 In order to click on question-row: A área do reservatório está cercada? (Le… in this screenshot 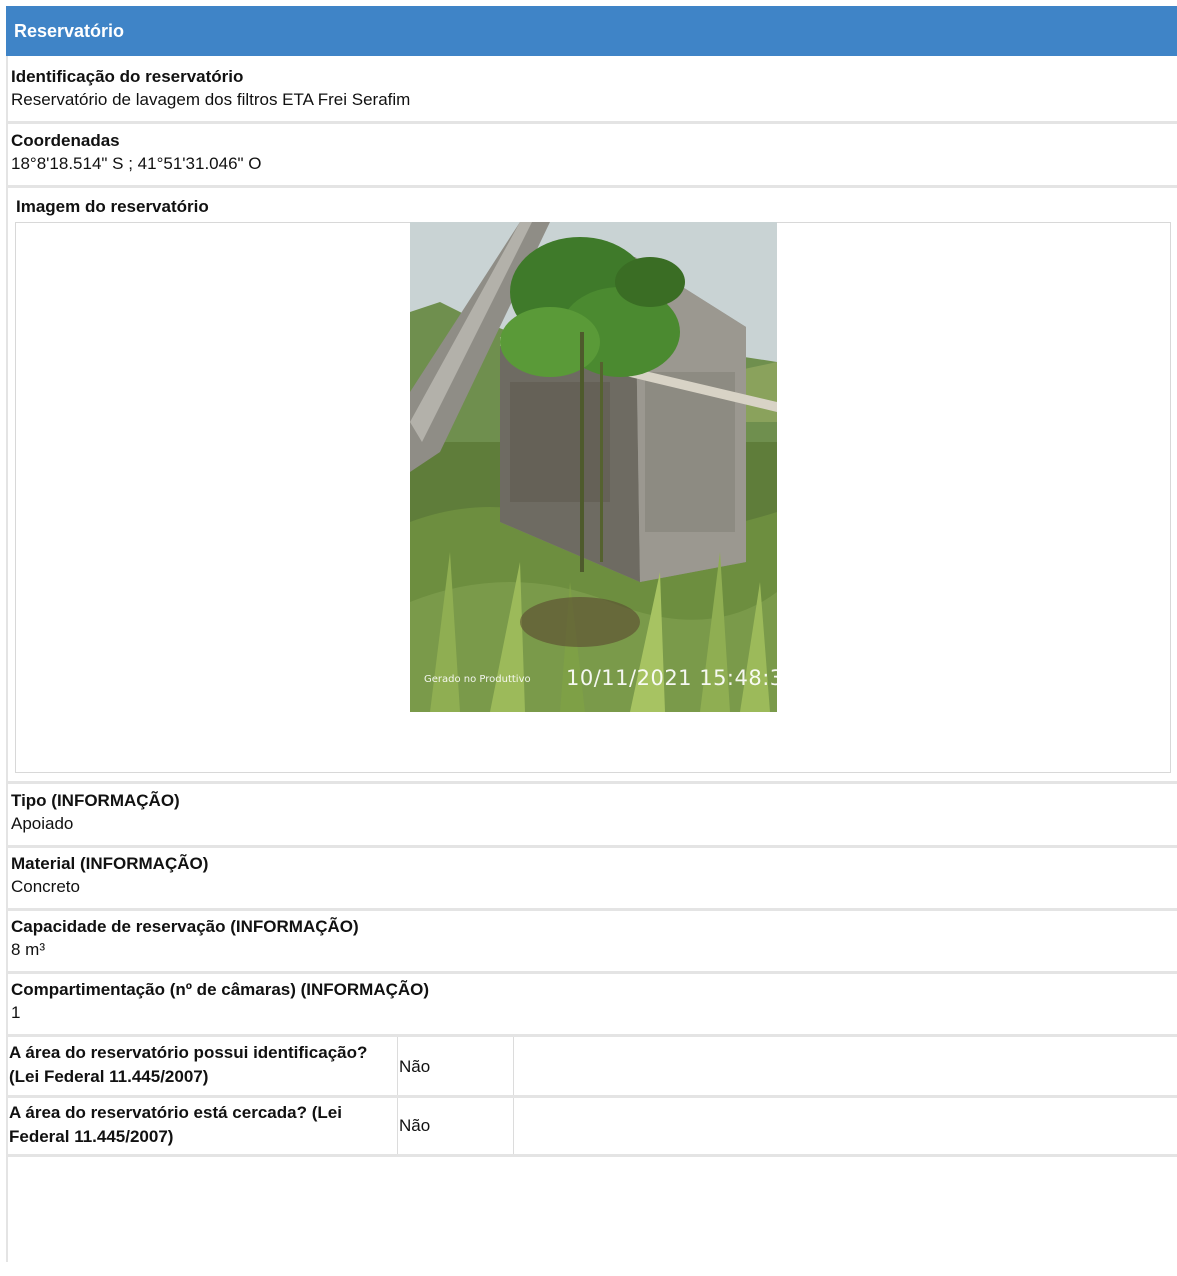, I will do `click(591, 1128)`.